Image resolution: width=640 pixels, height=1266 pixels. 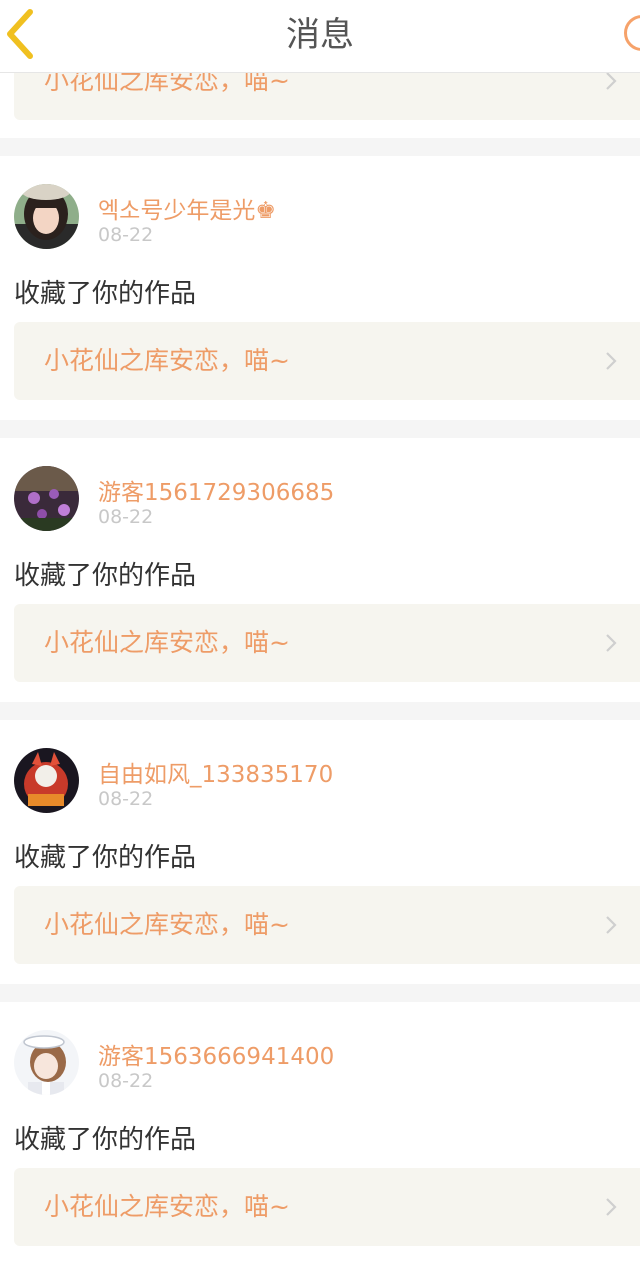 I want to click on page-title: 消息, so click(x=320, y=35).